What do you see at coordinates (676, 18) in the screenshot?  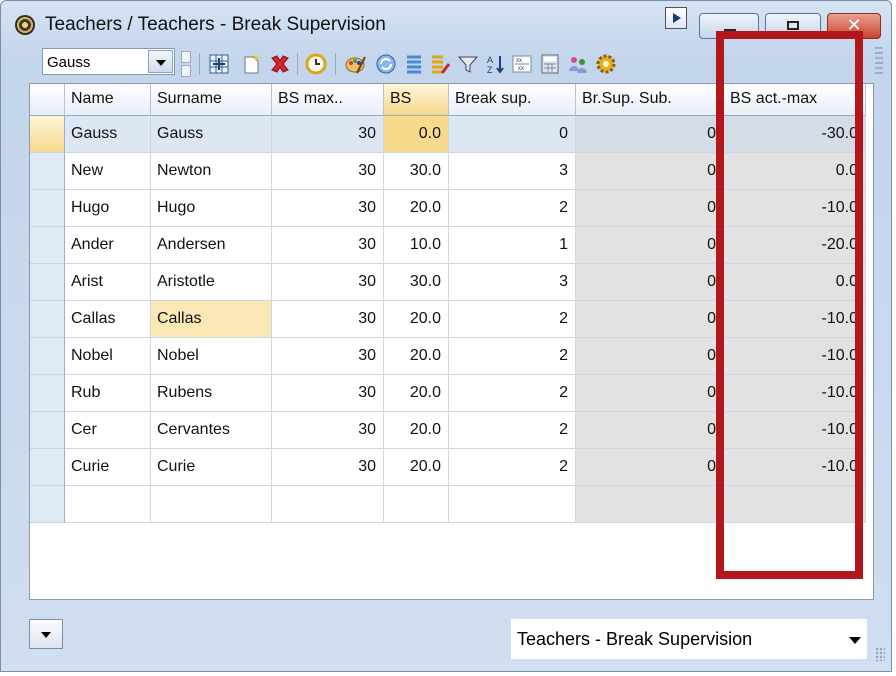 I see `play-button` at bounding box center [676, 18].